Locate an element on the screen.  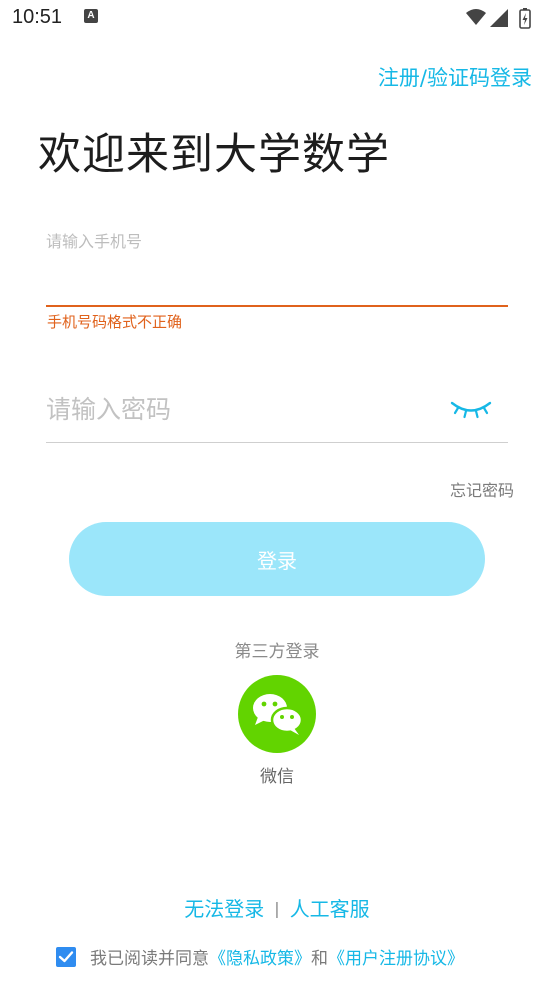
wifi-icon is located at coordinates (476, 17).